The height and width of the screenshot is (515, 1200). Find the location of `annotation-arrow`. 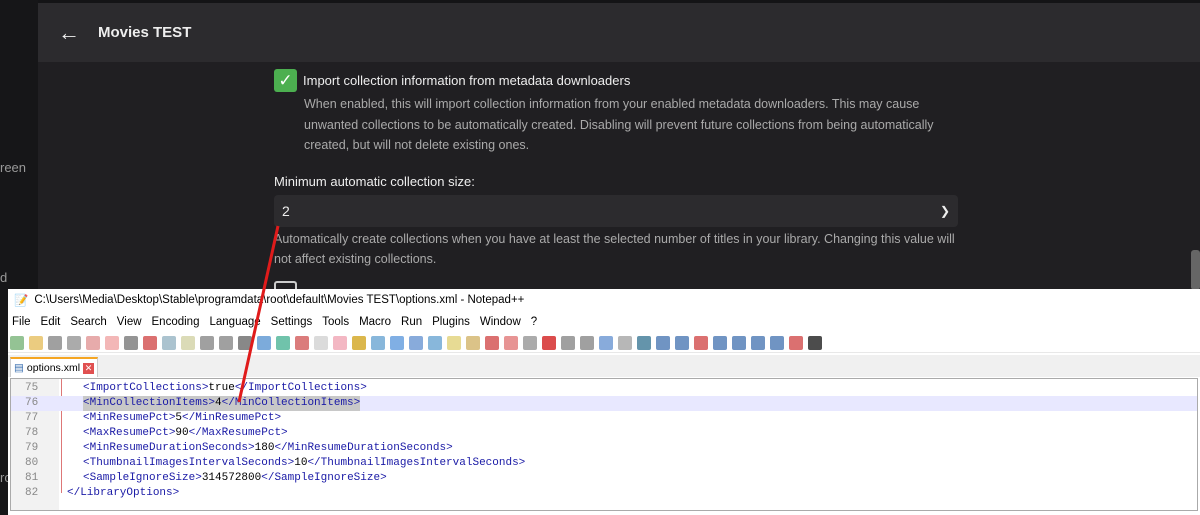

annotation-arrow is located at coordinates (258, 314).